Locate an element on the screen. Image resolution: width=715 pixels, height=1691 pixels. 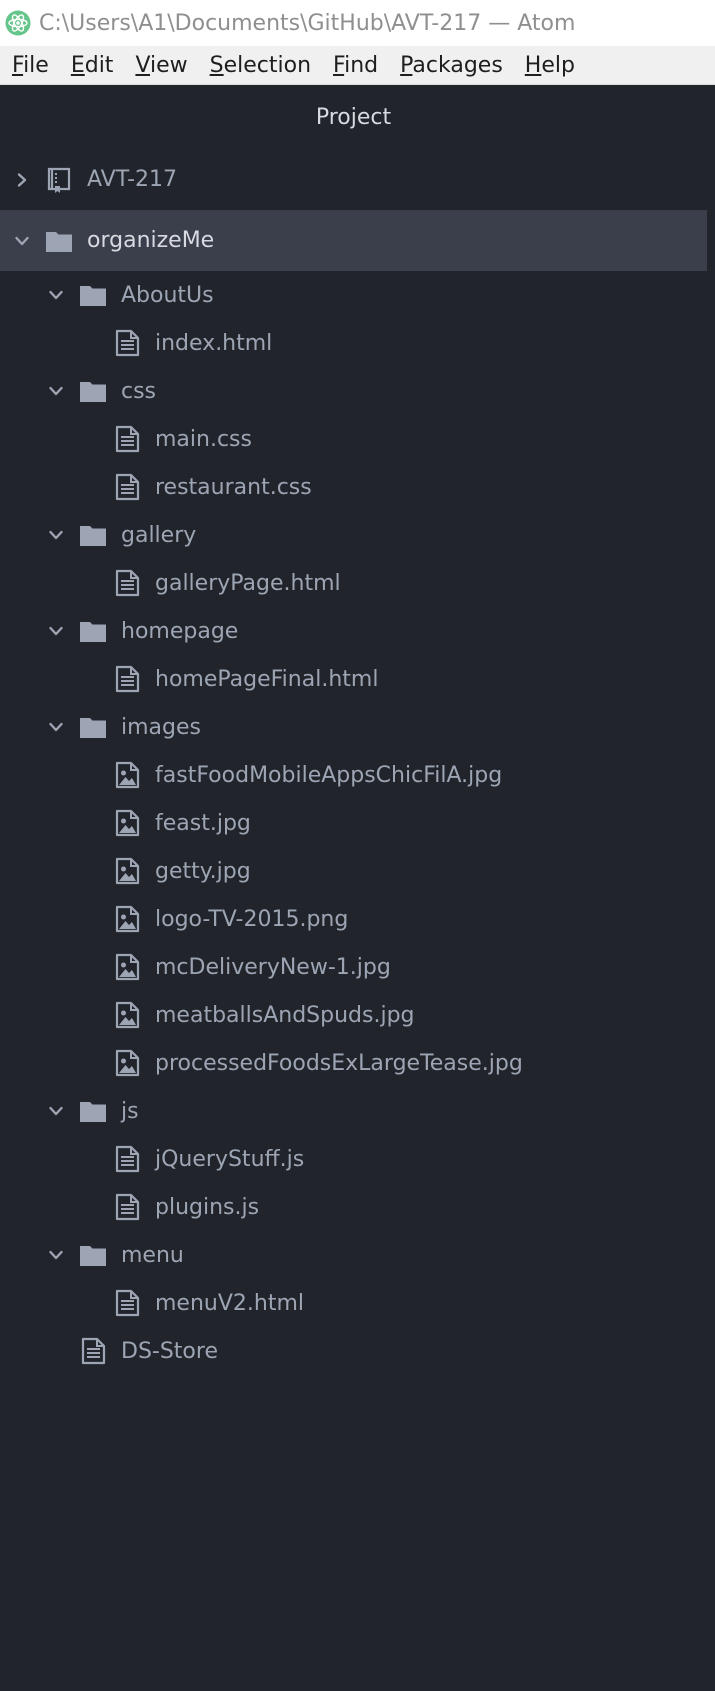
tree-item-label: organizeMe is located at coordinates (151, 240).